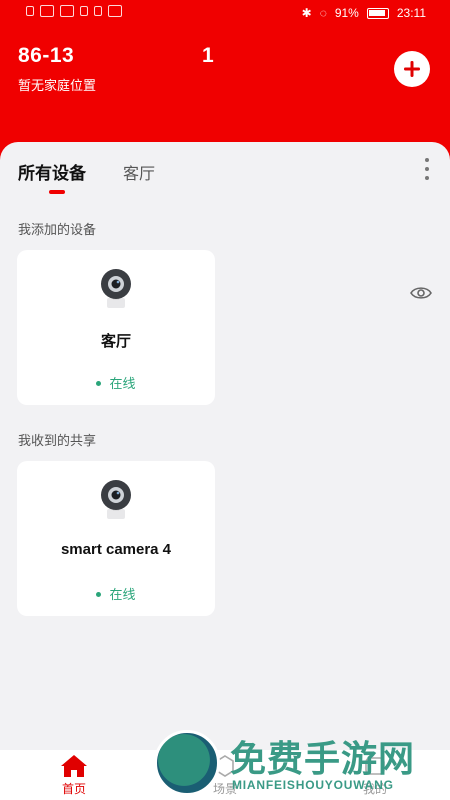 This screenshot has width=450, height=800. I want to click on tab-home: 首页, so click(74, 775).